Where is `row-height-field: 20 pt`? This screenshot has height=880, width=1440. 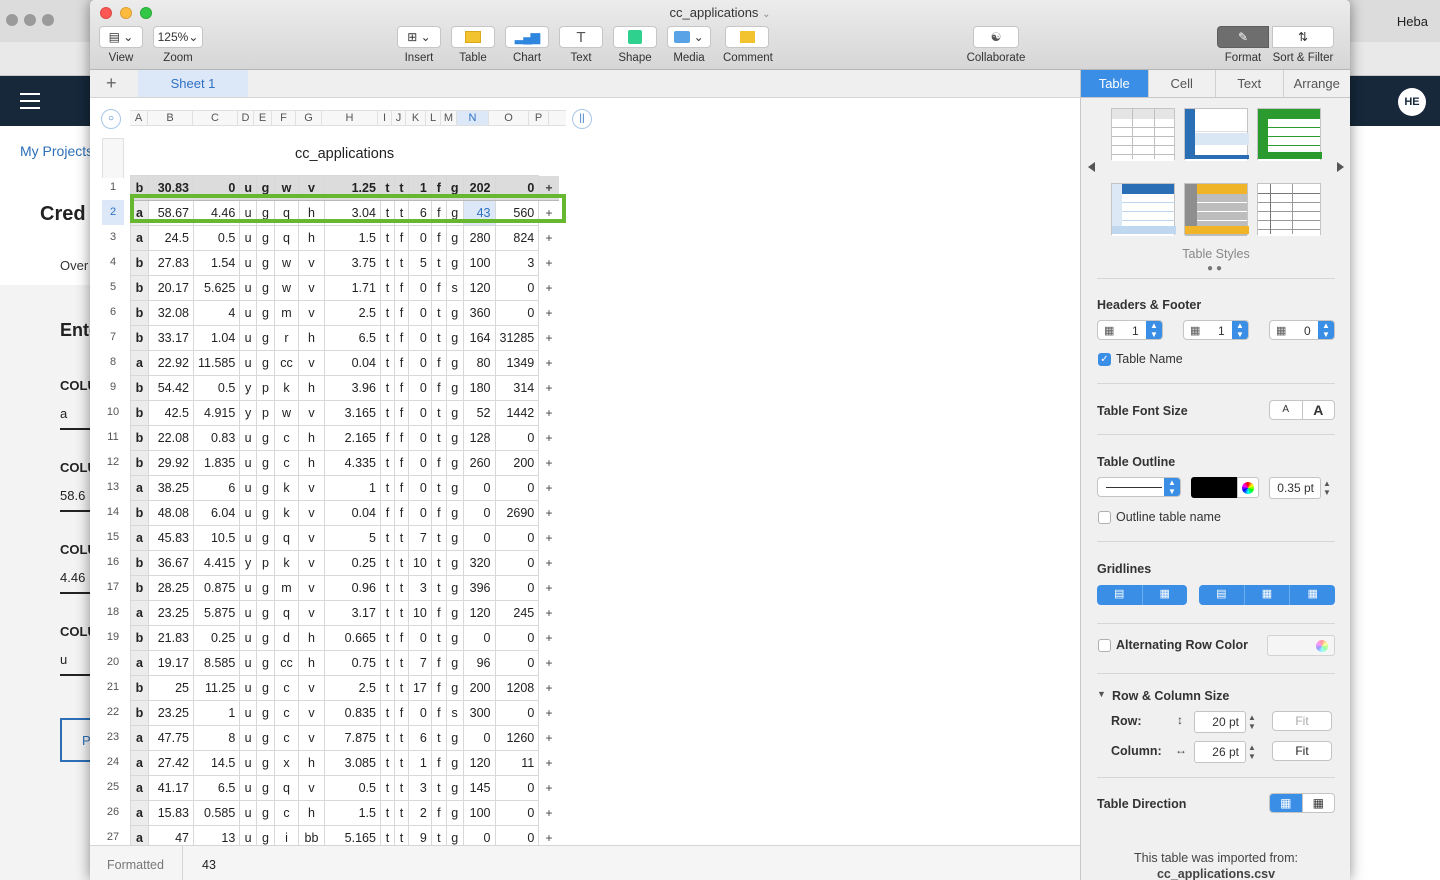 row-height-field: 20 pt is located at coordinates (1220, 722).